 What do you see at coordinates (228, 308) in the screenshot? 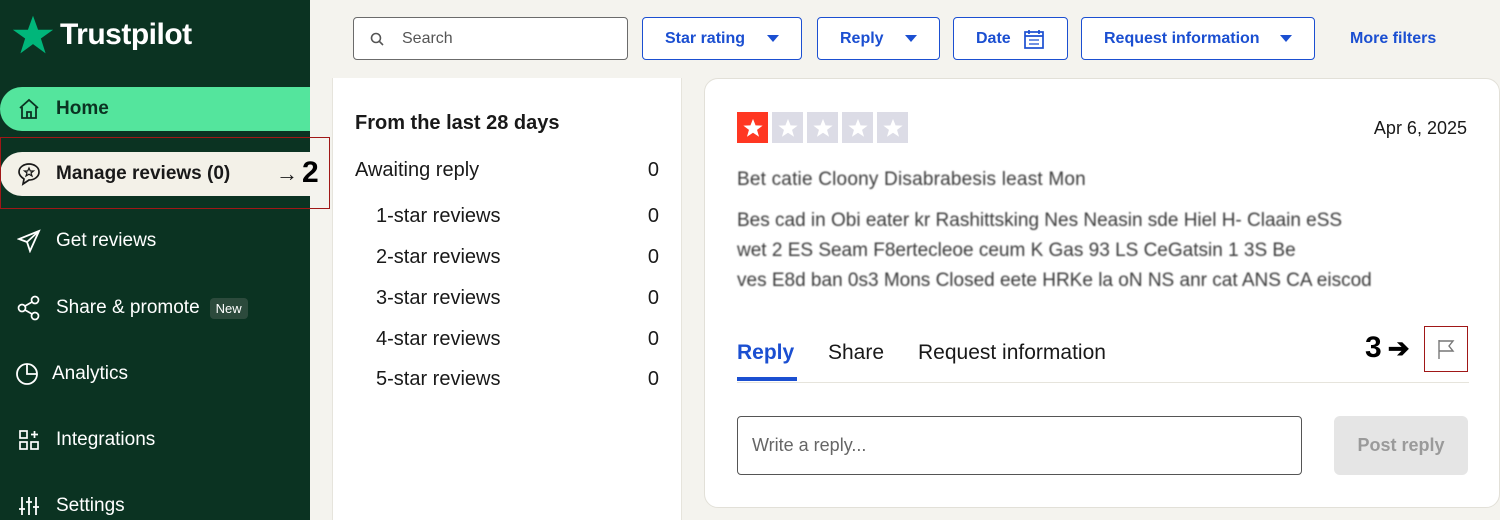
I see `new-badge: New` at bounding box center [228, 308].